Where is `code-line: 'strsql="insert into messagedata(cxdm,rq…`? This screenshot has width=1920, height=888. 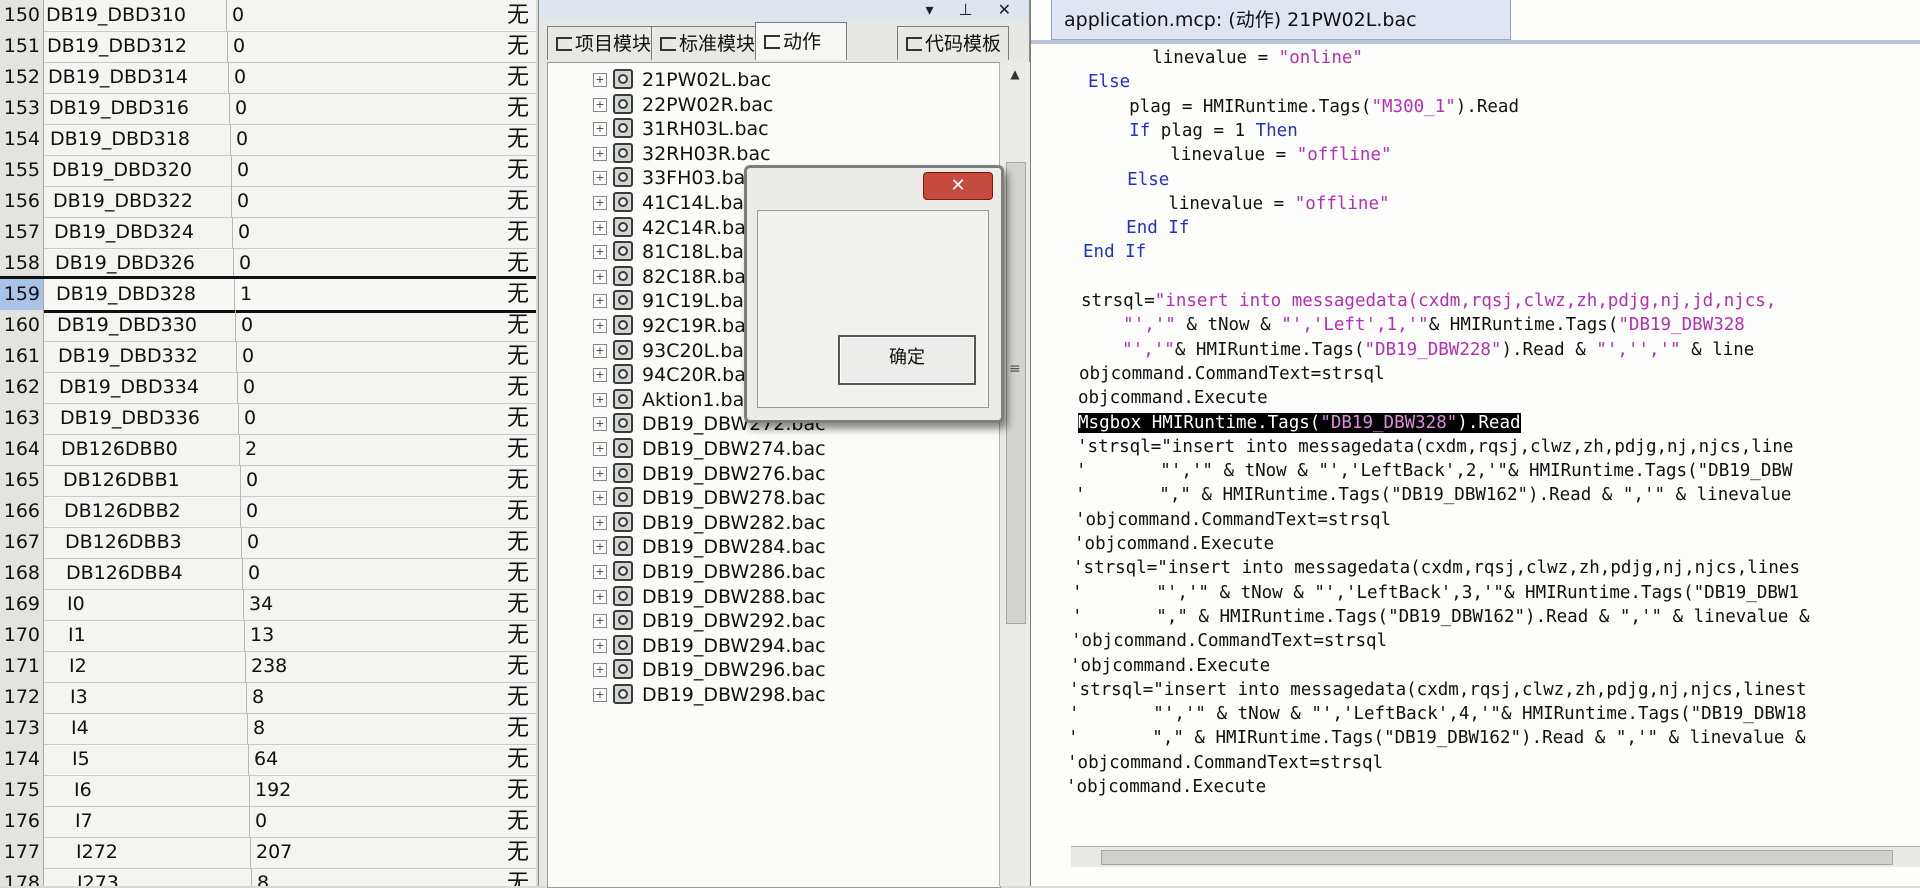 code-line: 'strsql="insert into messagedata(cxdm,rq… is located at coordinates (1435, 447).